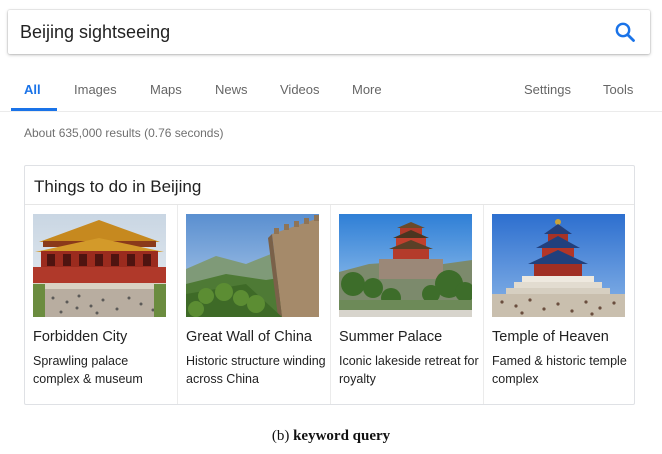 The image size is (662, 454). Describe the element at coordinates (558, 265) in the screenshot. I see `temple-of-heaven-image` at that location.